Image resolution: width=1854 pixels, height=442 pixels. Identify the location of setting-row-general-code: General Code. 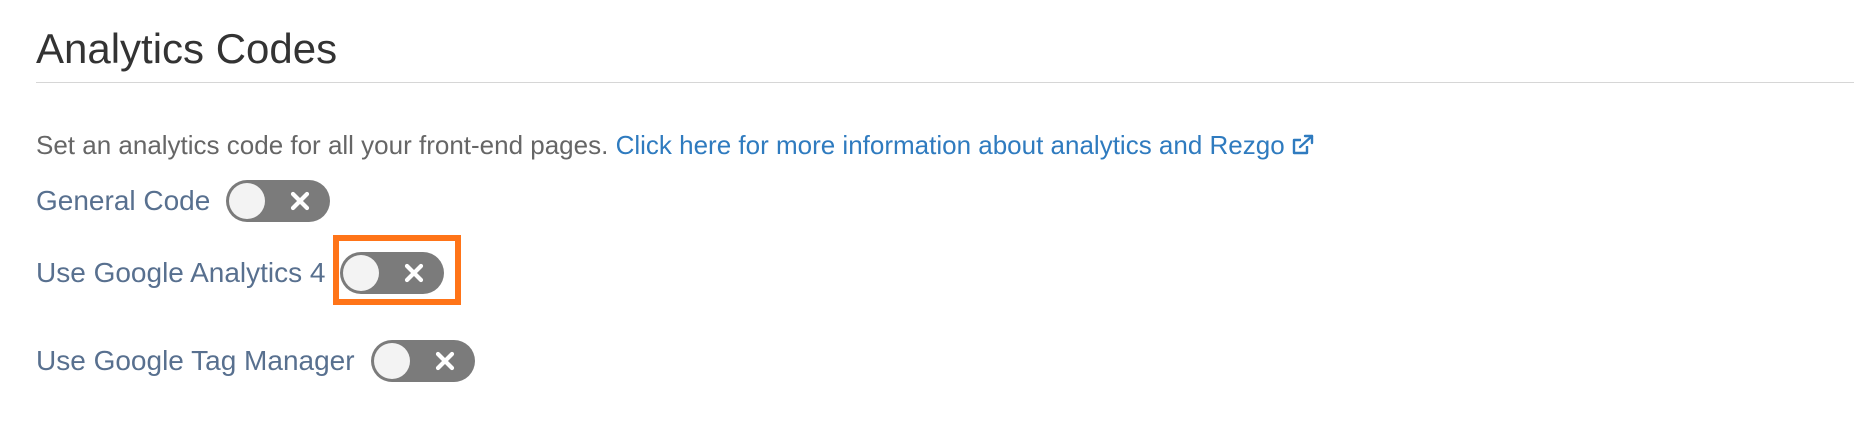
(183, 201).